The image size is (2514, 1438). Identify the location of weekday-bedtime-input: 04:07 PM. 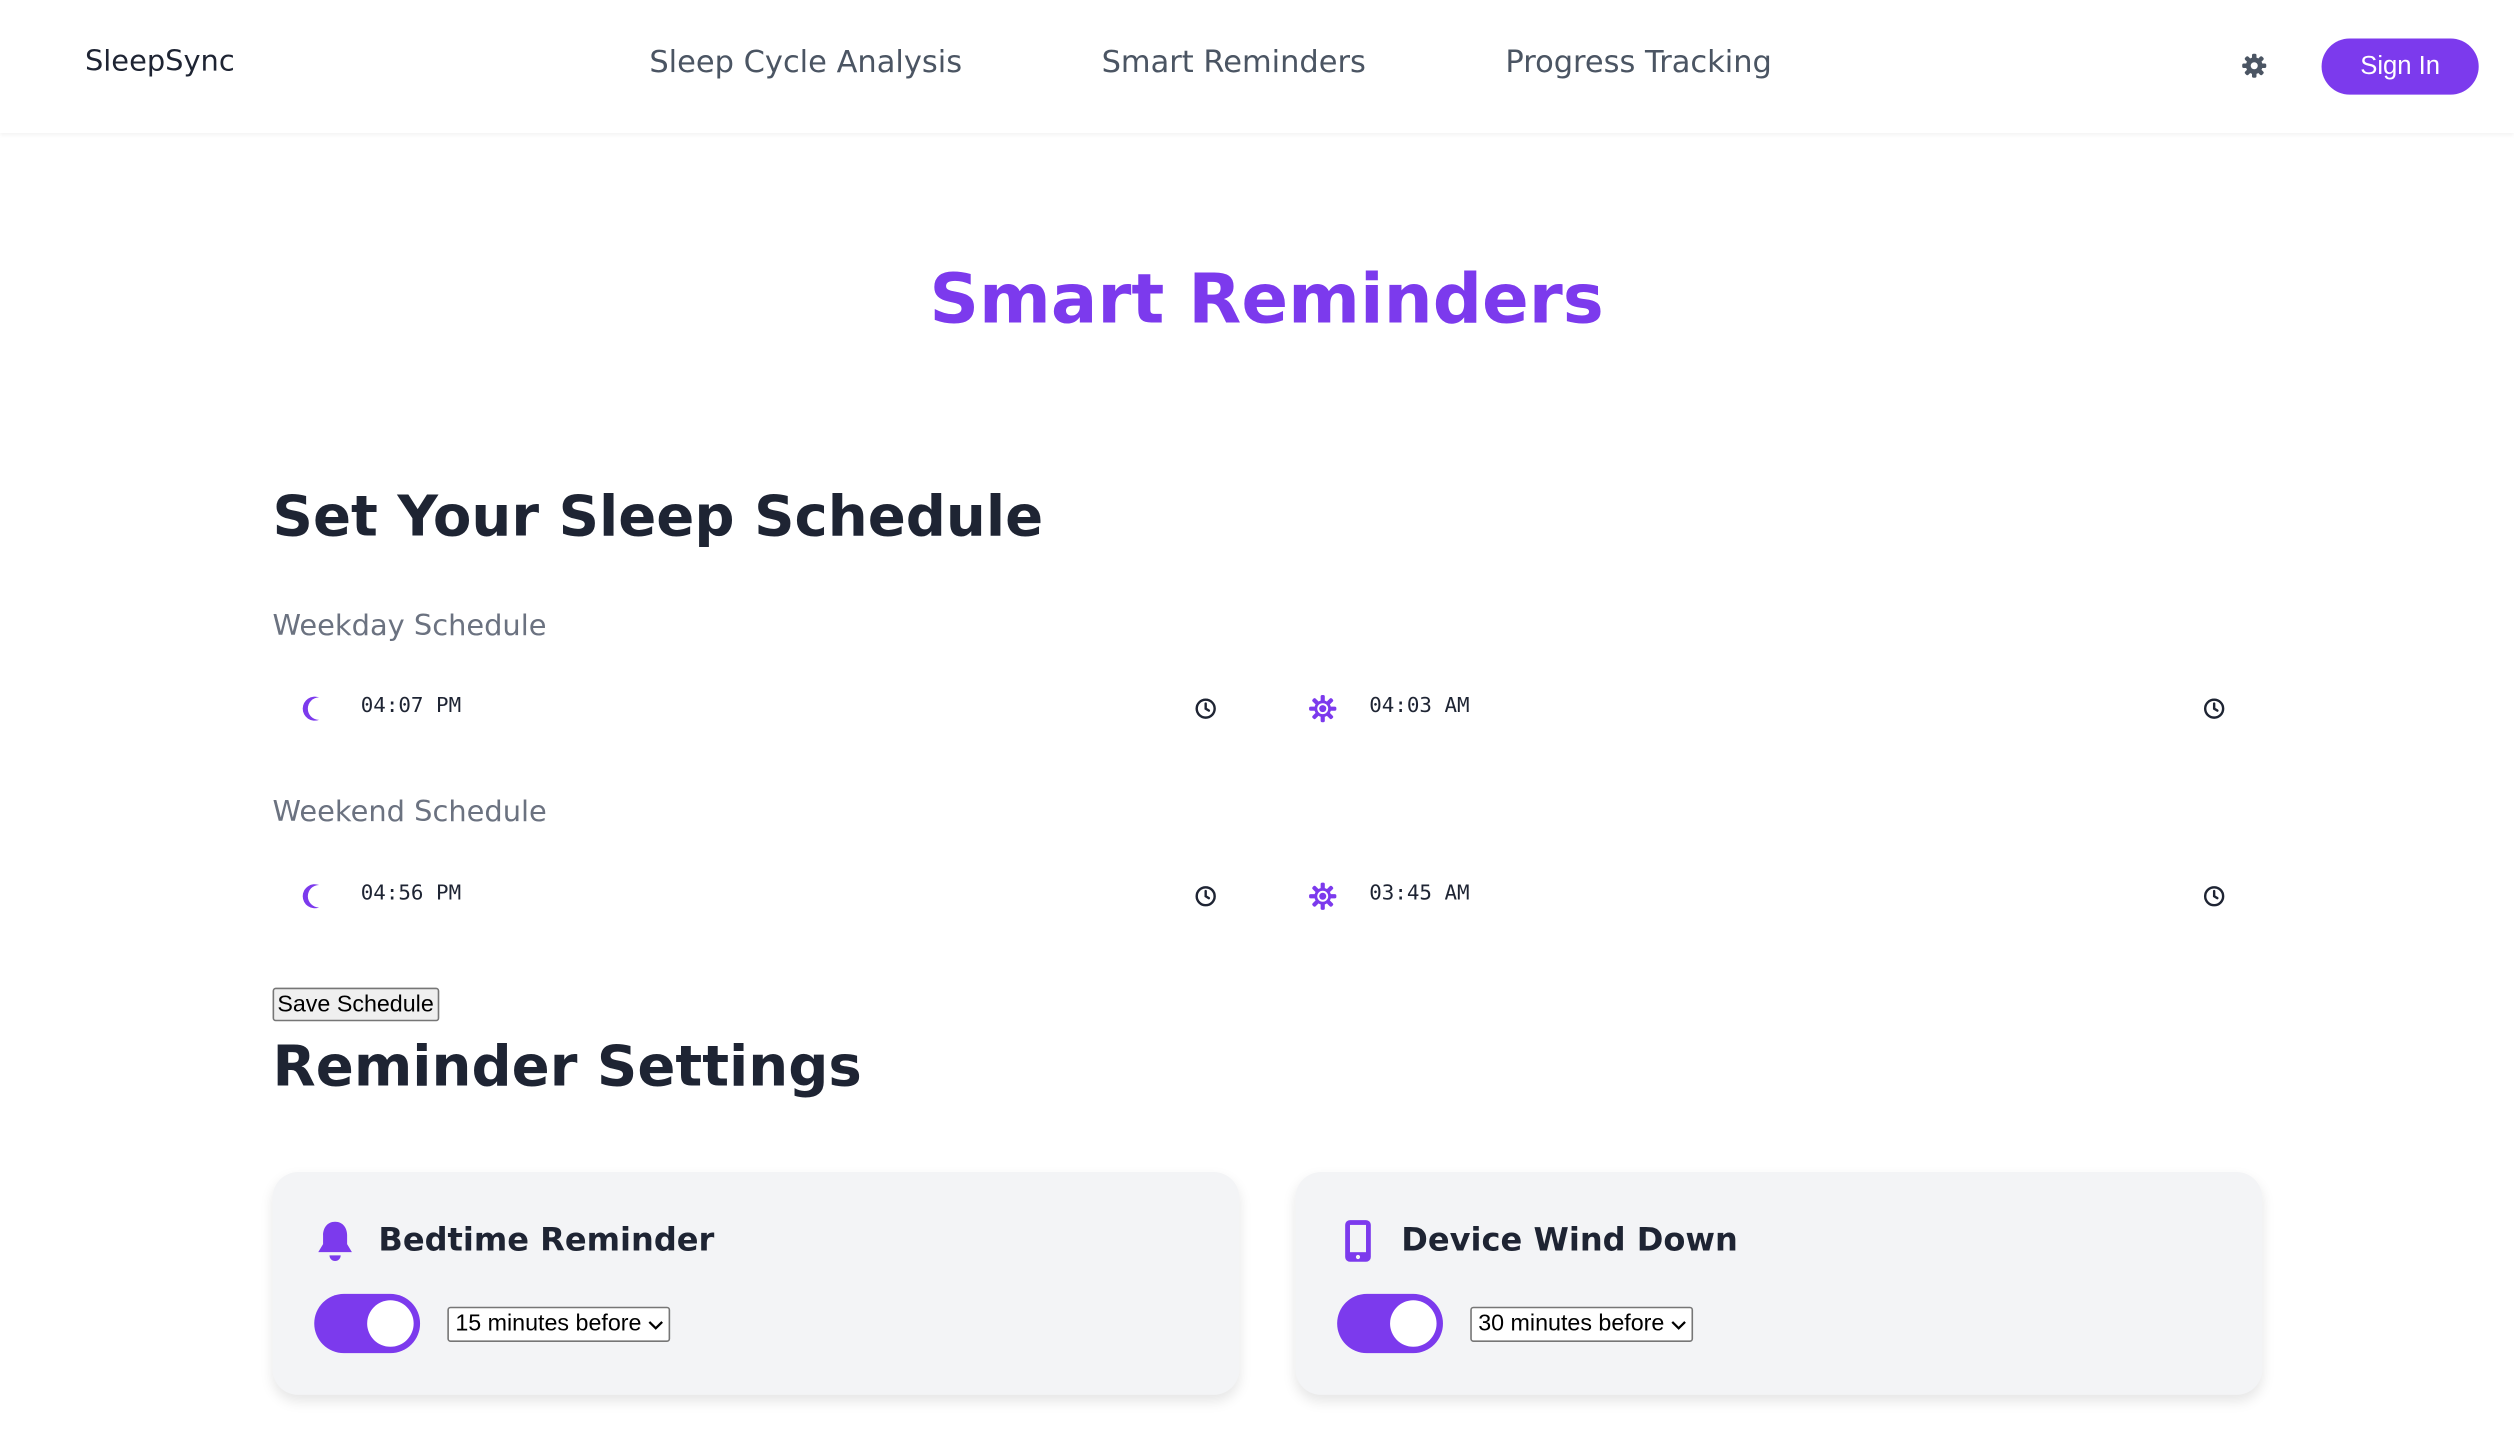
(754, 708).